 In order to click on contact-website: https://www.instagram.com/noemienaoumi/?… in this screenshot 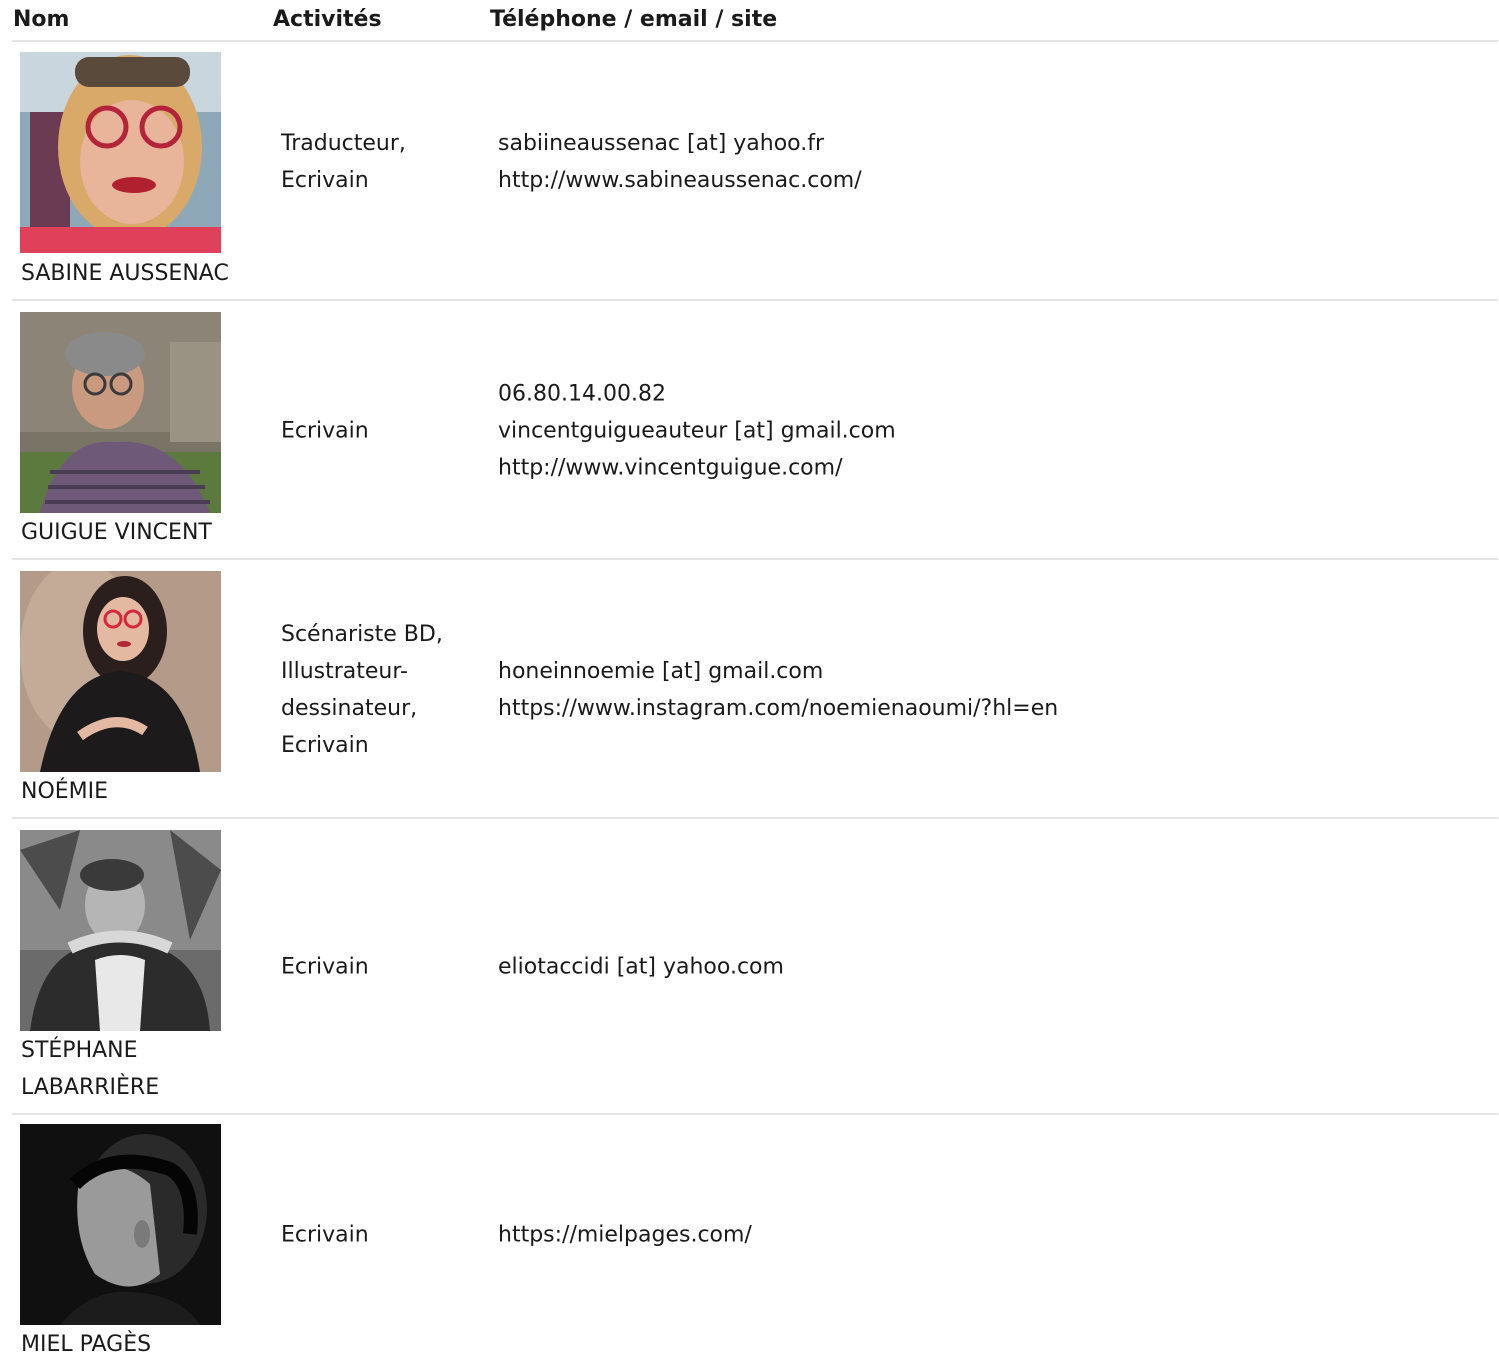, I will do `click(778, 708)`.